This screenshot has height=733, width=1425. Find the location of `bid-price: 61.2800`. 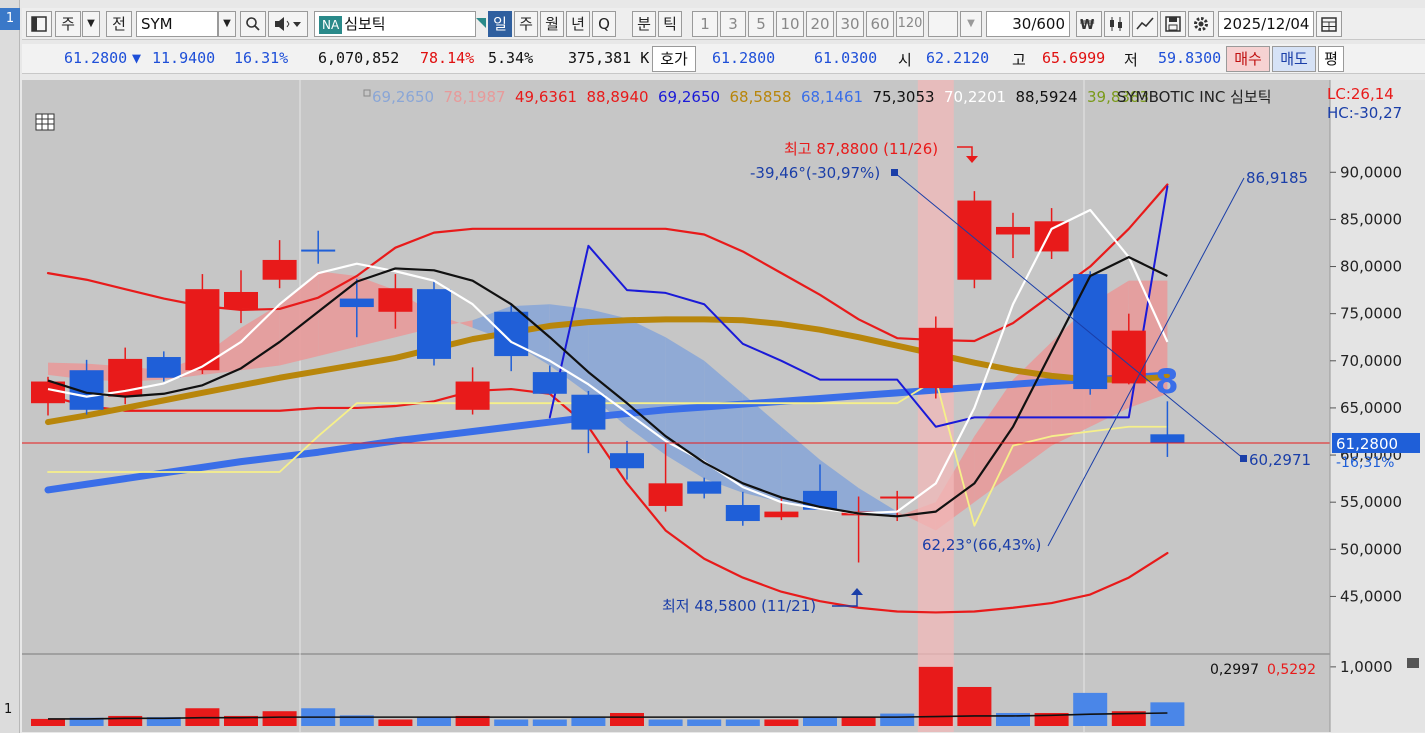

bid-price: 61.2800 is located at coordinates (744, 58).